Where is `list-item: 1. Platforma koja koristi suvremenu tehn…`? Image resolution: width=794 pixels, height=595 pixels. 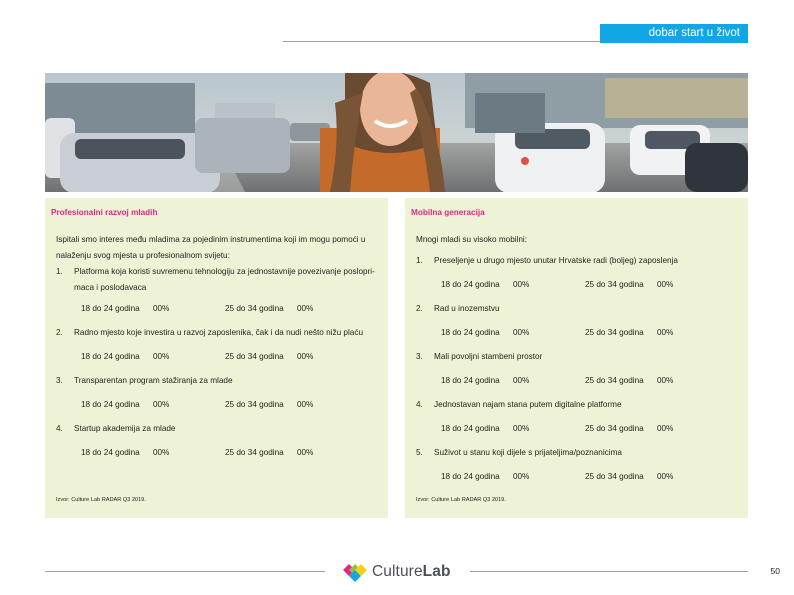 list-item: 1. Platforma koja koristi suvremenu tehn… is located at coordinates (217, 280).